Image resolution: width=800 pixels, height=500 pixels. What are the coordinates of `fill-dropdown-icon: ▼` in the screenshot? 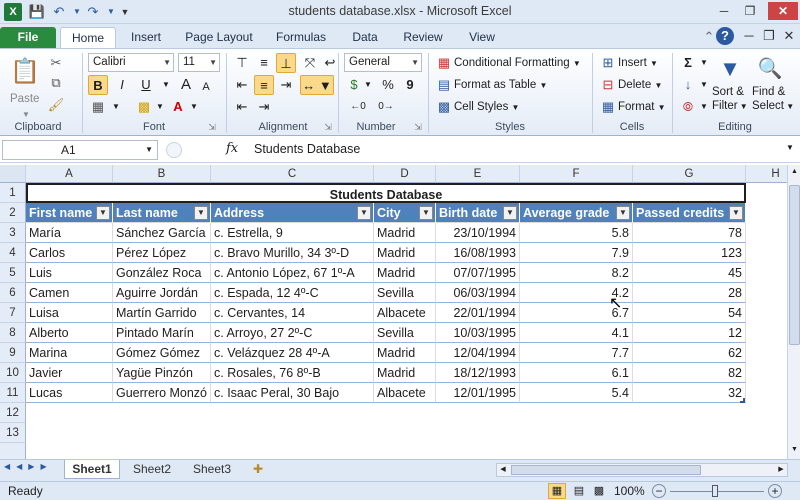 It's located at (704, 85).